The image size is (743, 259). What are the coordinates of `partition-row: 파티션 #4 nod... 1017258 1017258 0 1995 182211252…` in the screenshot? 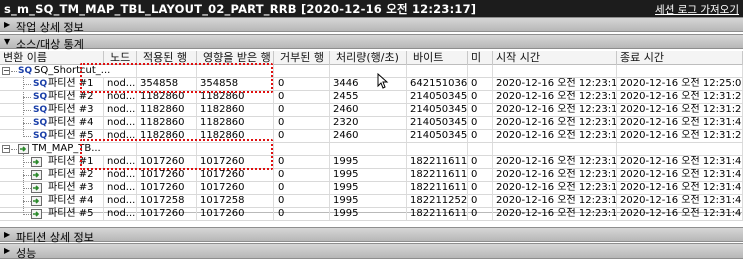 It's located at (371, 201).